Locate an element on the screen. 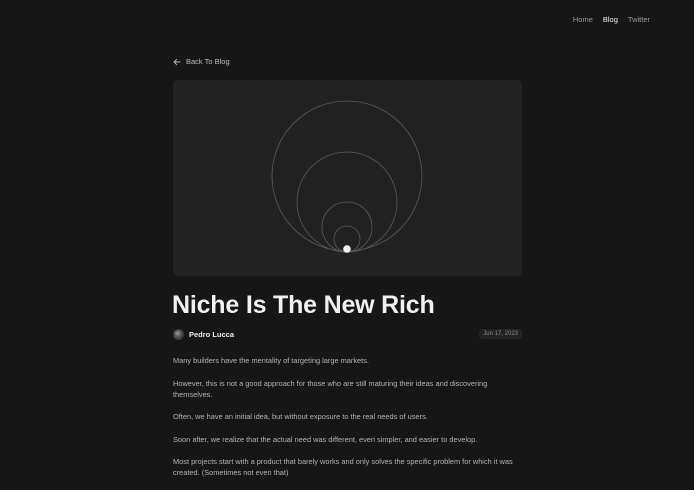 The width and height of the screenshot is (694, 490). outer-circle is located at coordinates (347, 176).